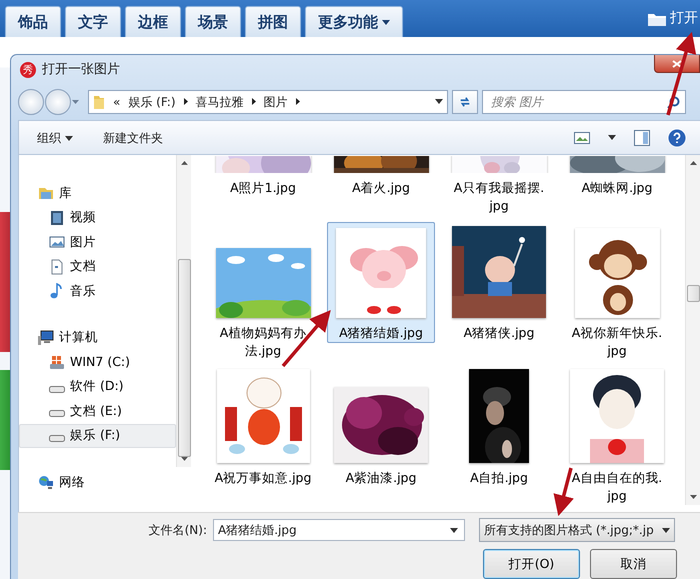 Image resolution: width=700 pixels, height=579 pixels. I want to click on file-item: A祝你新年快乐. jpg, so click(617, 291).